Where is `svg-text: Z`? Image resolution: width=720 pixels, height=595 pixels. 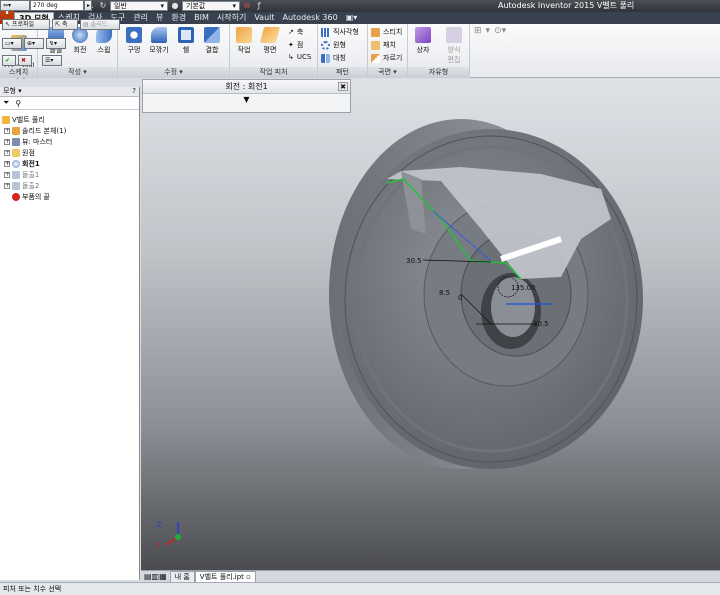 svg-text: Z is located at coordinates (159, 525).